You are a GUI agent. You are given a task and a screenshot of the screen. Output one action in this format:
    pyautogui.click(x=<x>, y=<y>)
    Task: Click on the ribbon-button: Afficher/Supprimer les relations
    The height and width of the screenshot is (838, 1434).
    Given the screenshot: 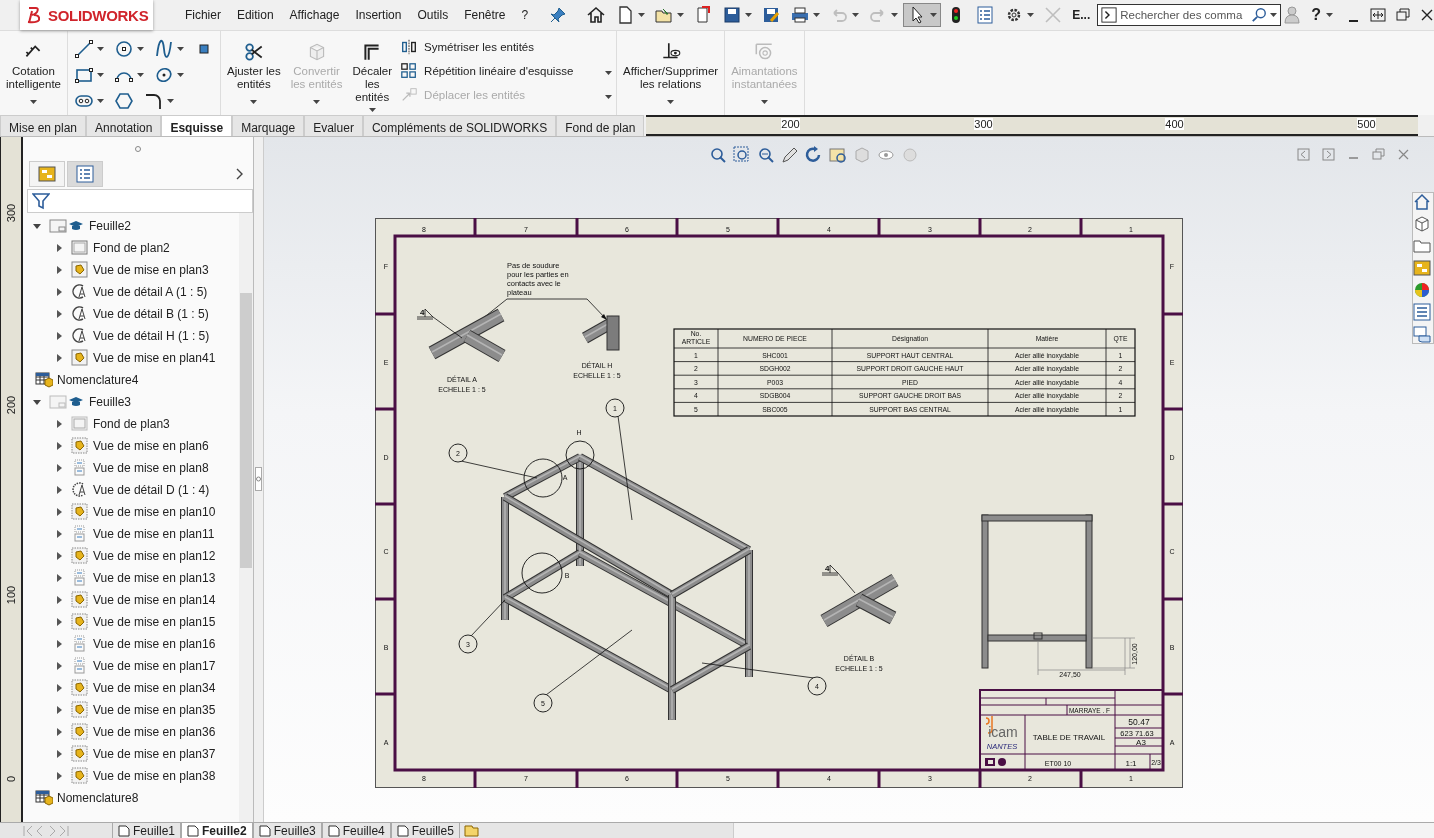 What is the action you would take?
    pyautogui.click(x=671, y=75)
    